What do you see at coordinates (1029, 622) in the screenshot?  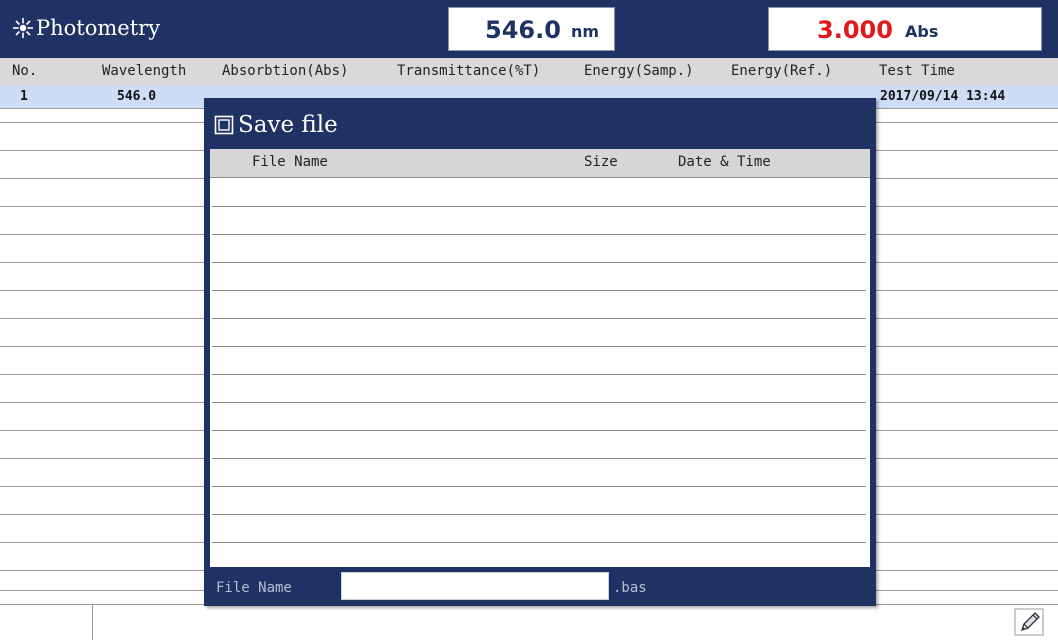 I see `pencil-icon` at bounding box center [1029, 622].